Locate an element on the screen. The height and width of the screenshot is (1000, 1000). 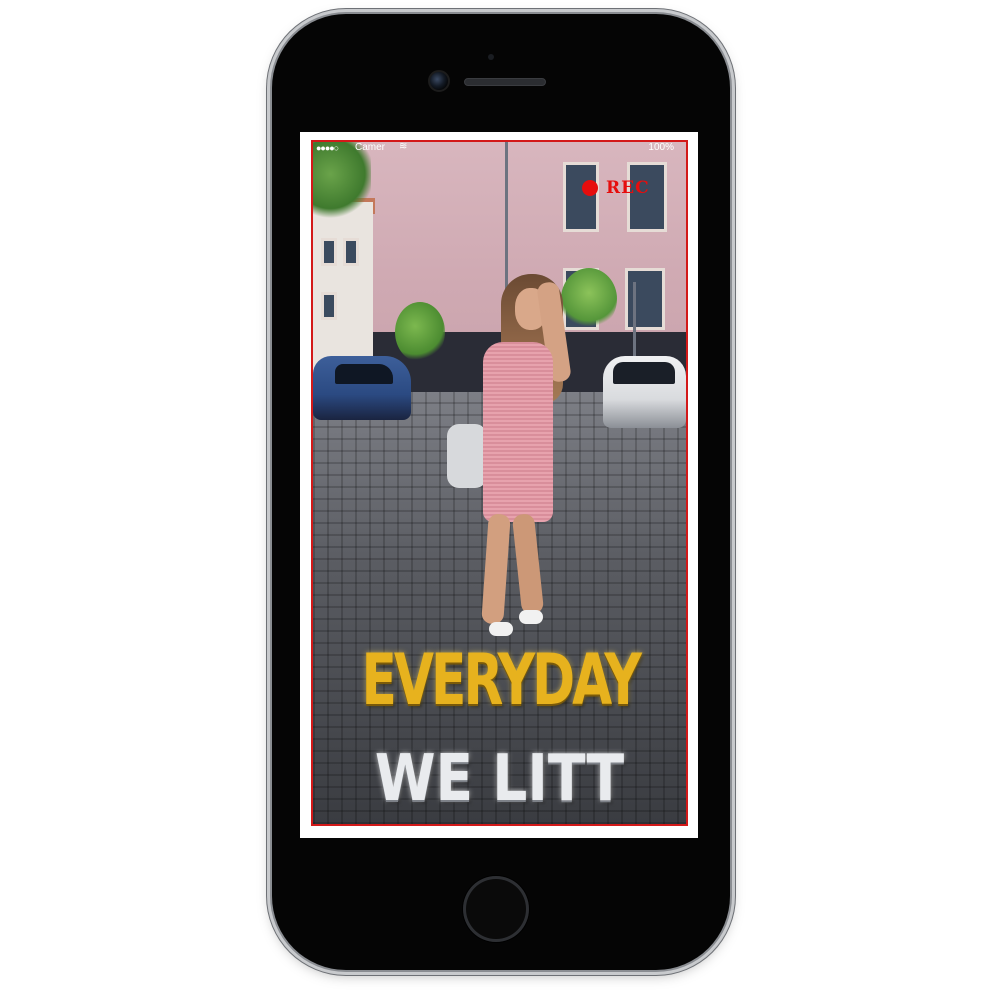
rec-indicator: REC is located at coordinates (616, 188).